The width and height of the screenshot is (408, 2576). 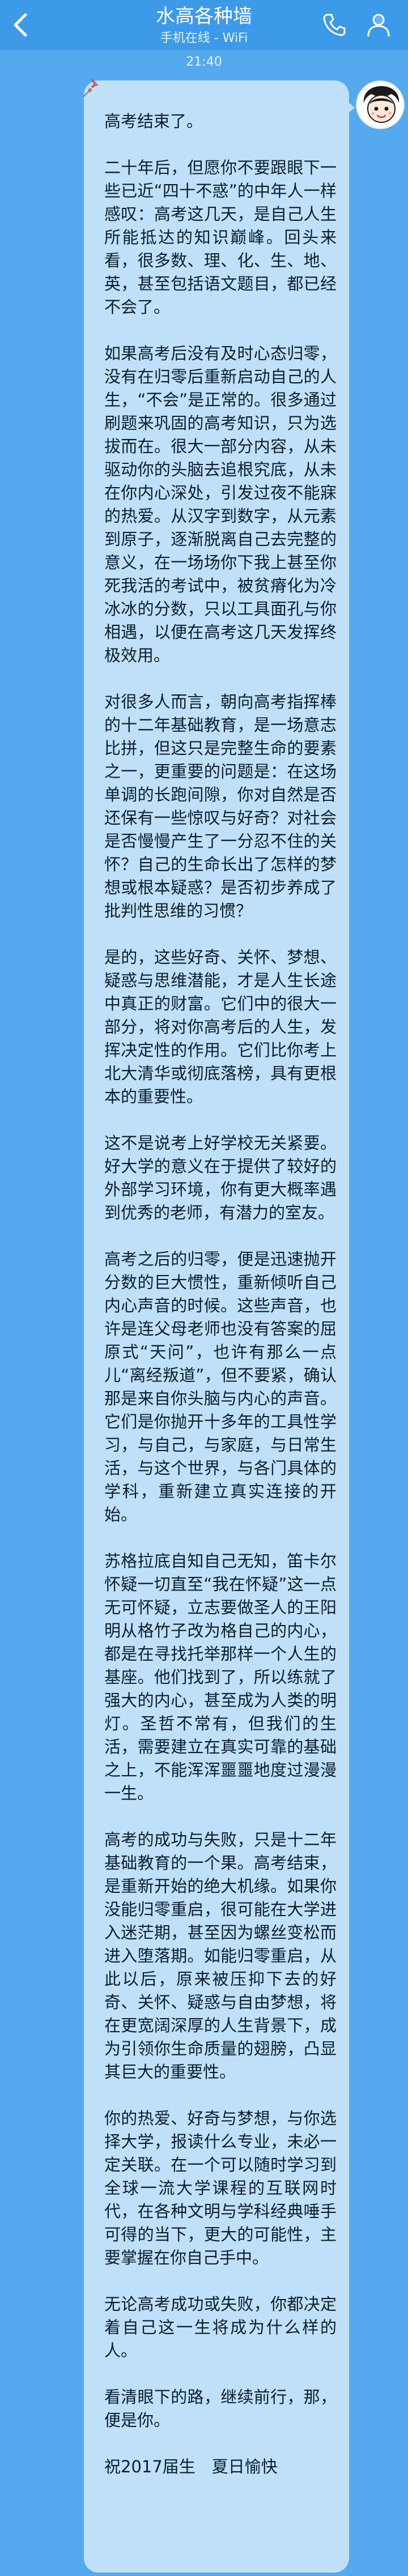 I want to click on message-paragraph: 无论高考成功或失败，你都决定着自己这一生将成为什么样的人。, so click(x=220, y=2327).